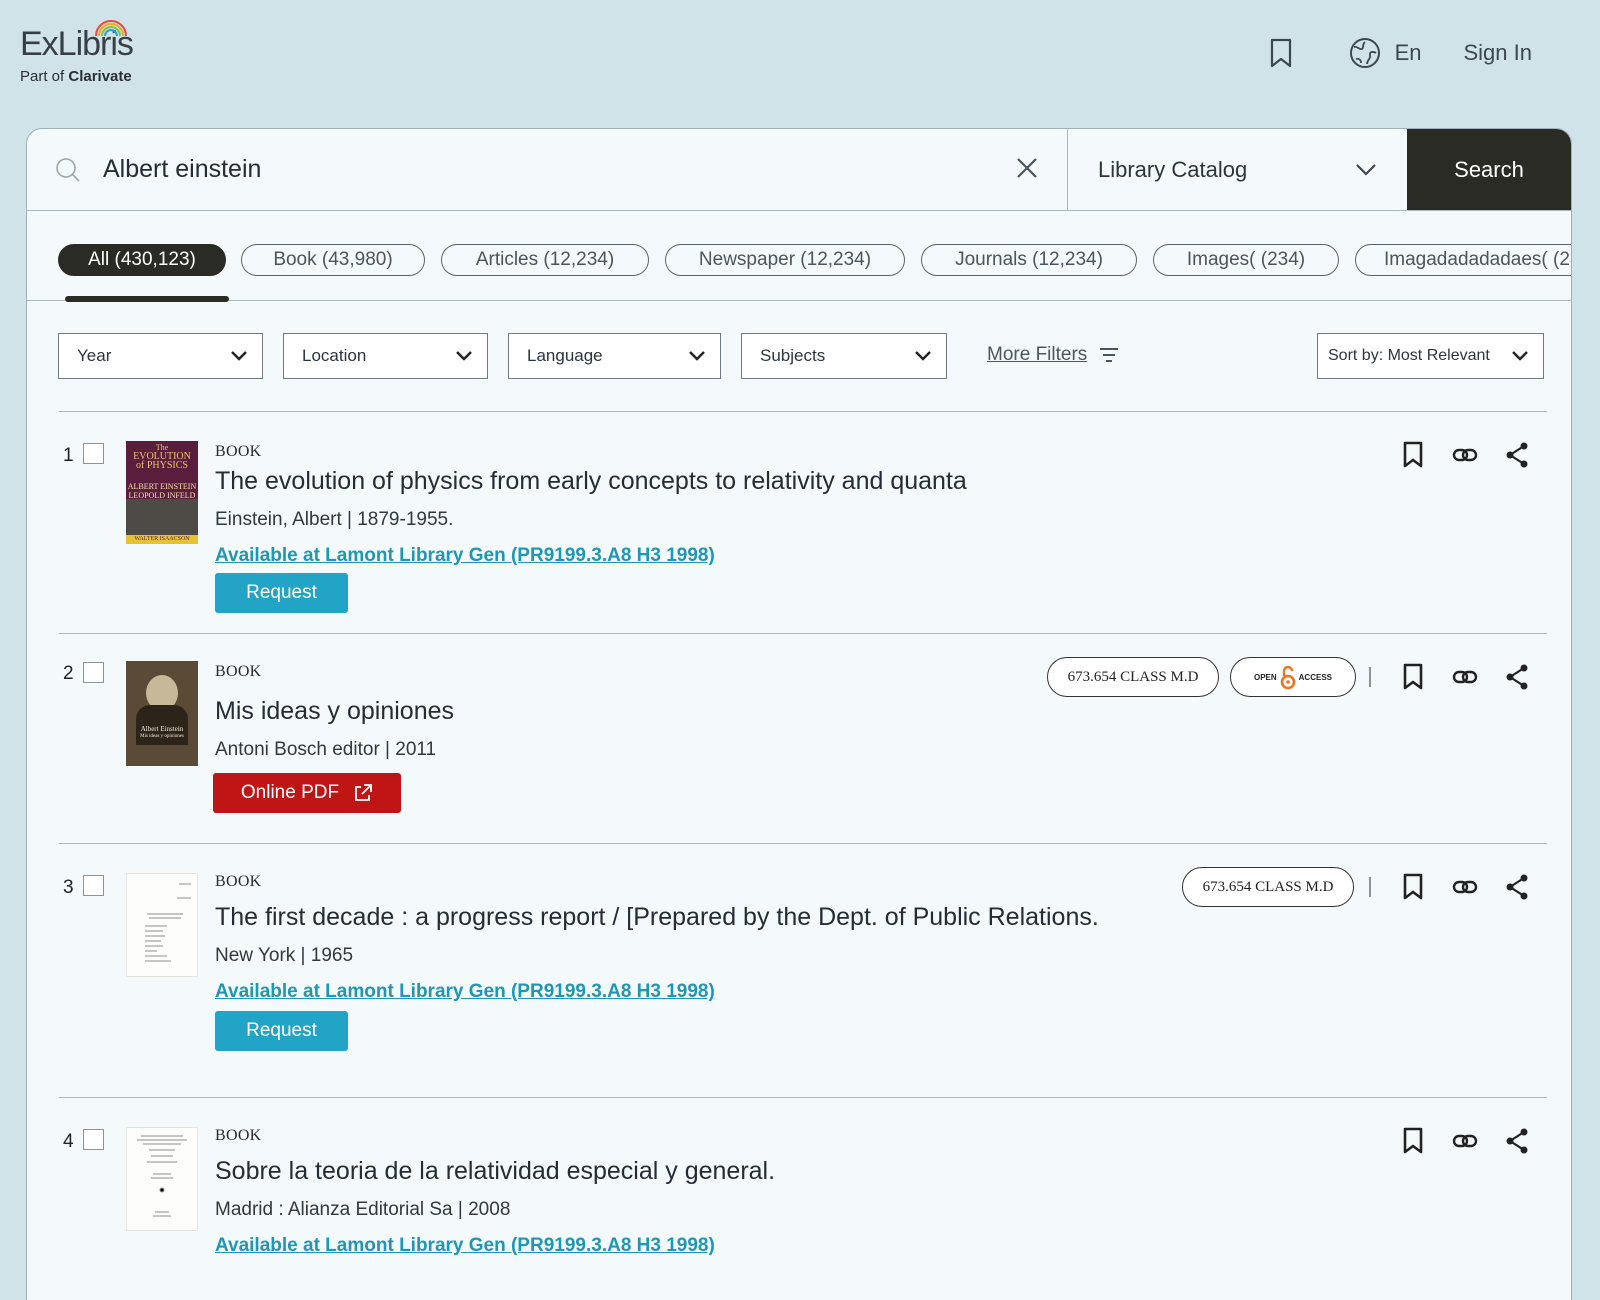 This screenshot has height=1300, width=1600. Describe the element at coordinates (162, 517) in the screenshot. I see `cover-photo` at that location.